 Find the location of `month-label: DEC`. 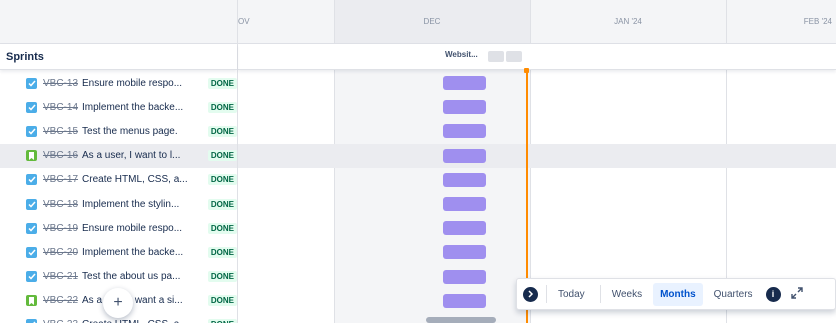

month-label: DEC is located at coordinates (432, 21).